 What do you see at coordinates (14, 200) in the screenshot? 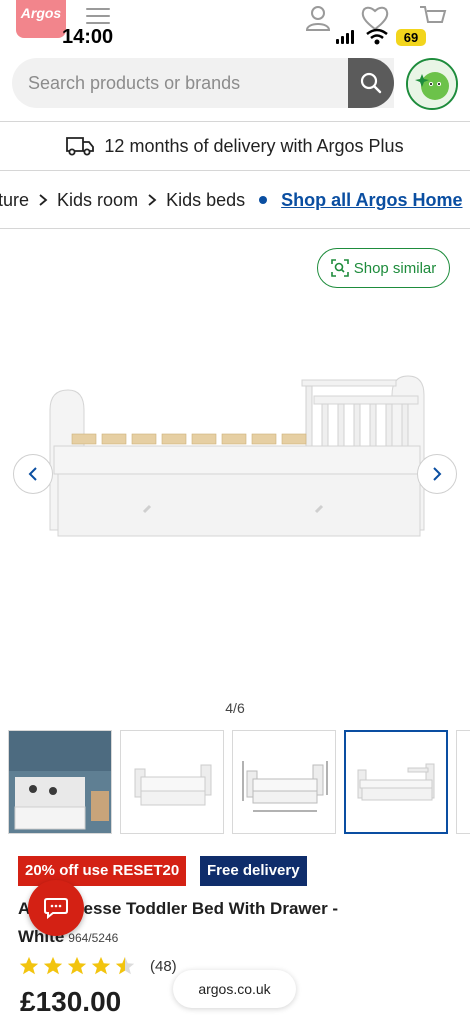
I see `breadcrumb-item-furniture: ture` at bounding box center [14, 200].